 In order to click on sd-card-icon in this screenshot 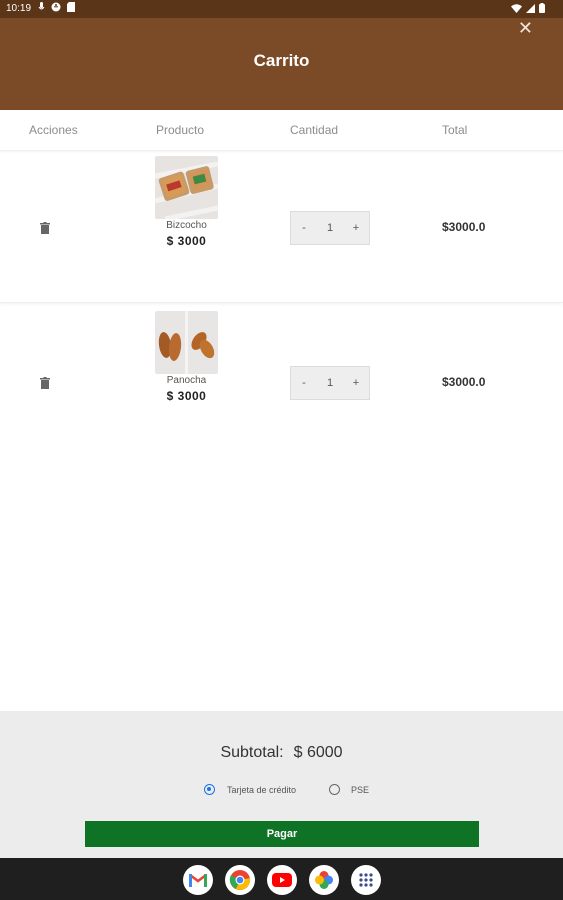, I will do `click(71, 7)`.